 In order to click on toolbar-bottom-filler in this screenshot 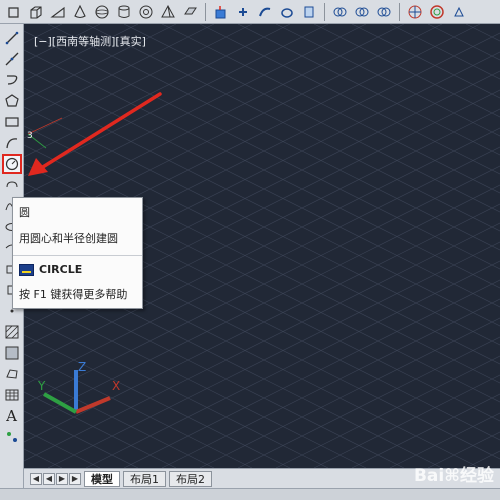, I will do `click(12, 478)`.